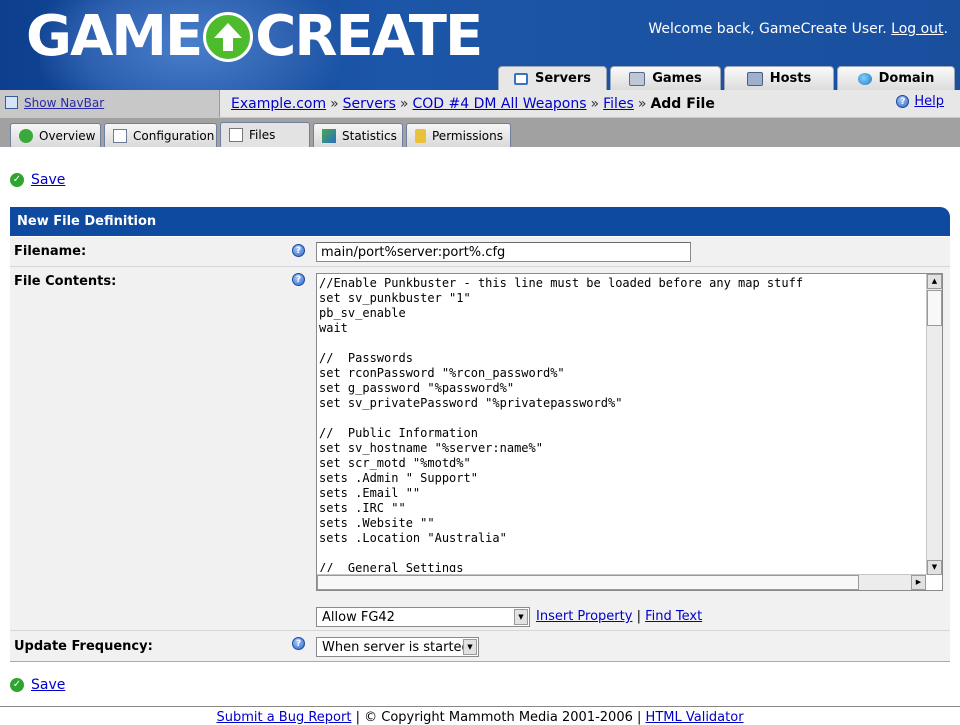 The width and height of the screenshot is (960, 725). What do you see at coordinates (417, 388) in the screenshot?
I see `file-contents-line: set g_password "%password%"` at bounding box center [417, 388].